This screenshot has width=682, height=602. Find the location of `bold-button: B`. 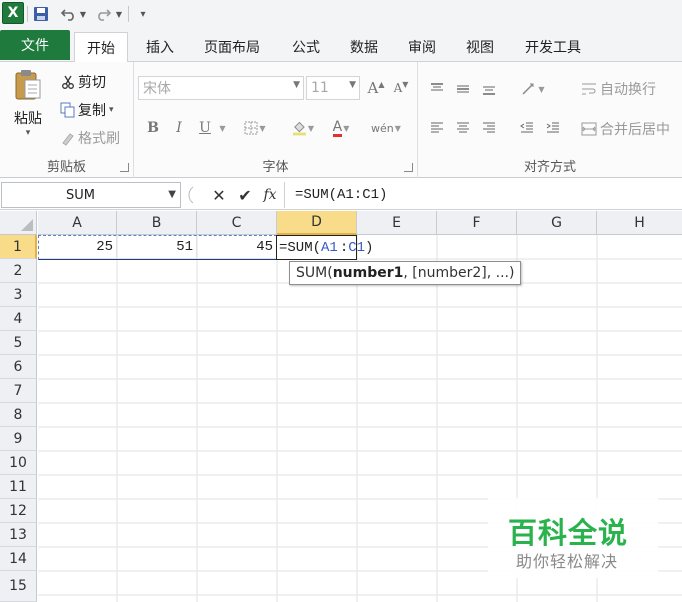

bold-button: B is located at coordinates (153, 128).